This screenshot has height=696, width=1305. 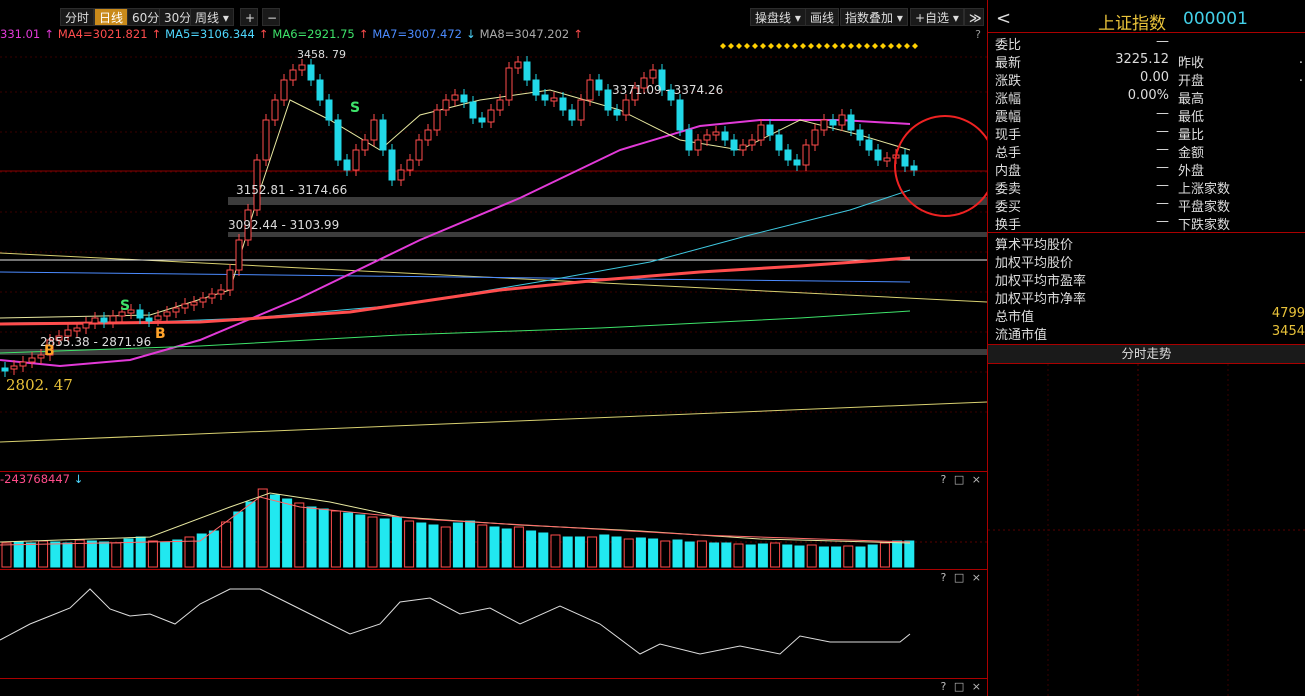 What do you see at coordinates (778, 17) in the screenshot?
I see `trade-line-dropdown: 操盘线 ▾` at bounding box center [778, 17].